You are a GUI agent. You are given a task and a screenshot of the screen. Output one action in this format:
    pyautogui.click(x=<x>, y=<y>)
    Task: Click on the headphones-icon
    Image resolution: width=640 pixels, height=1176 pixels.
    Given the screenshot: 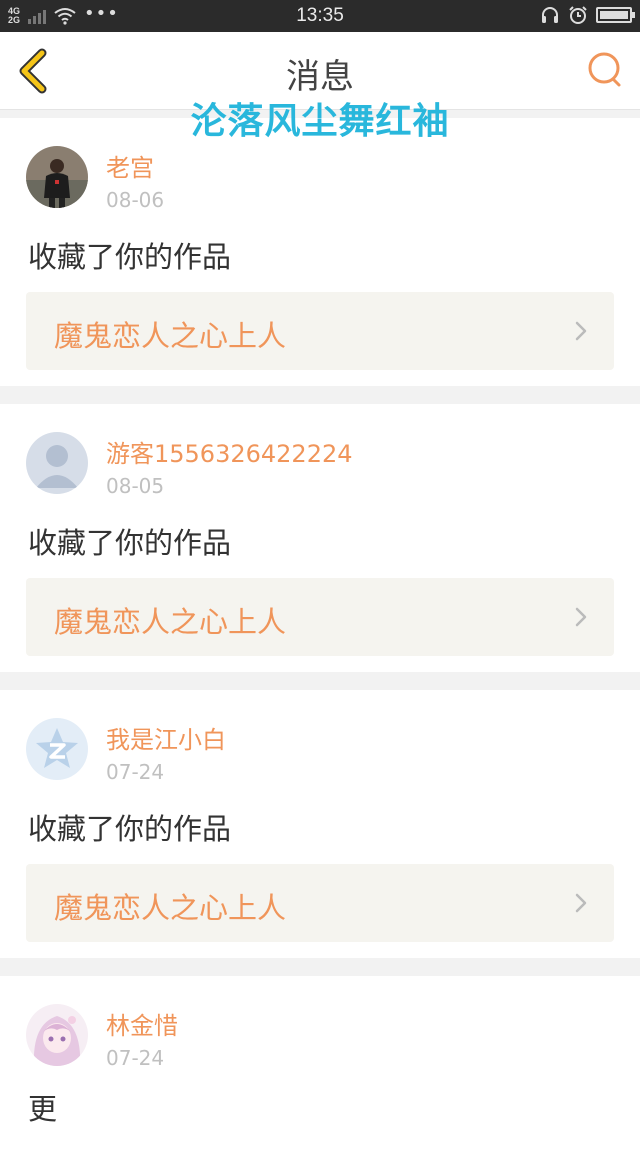 What is the action you would take?
    pyautogui.click(x=550, y=15)
    